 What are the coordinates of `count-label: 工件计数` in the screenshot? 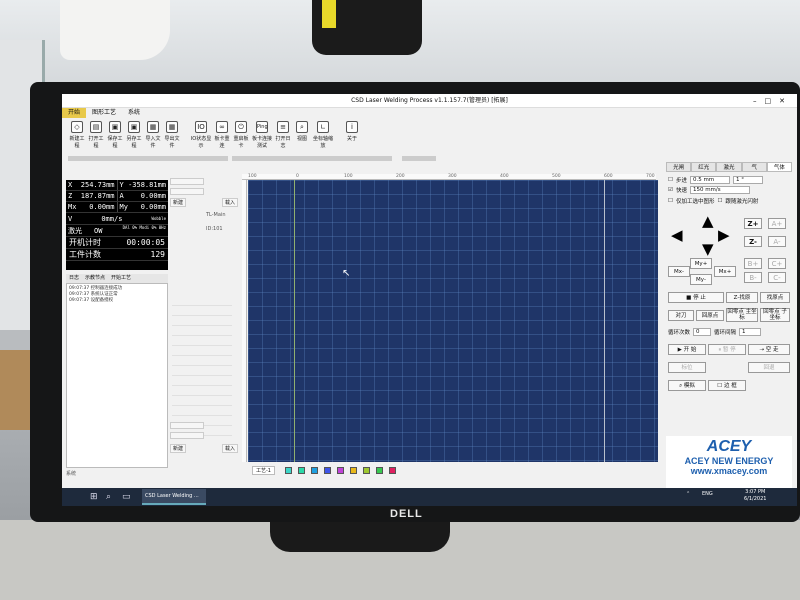 It's located at (85, 254).